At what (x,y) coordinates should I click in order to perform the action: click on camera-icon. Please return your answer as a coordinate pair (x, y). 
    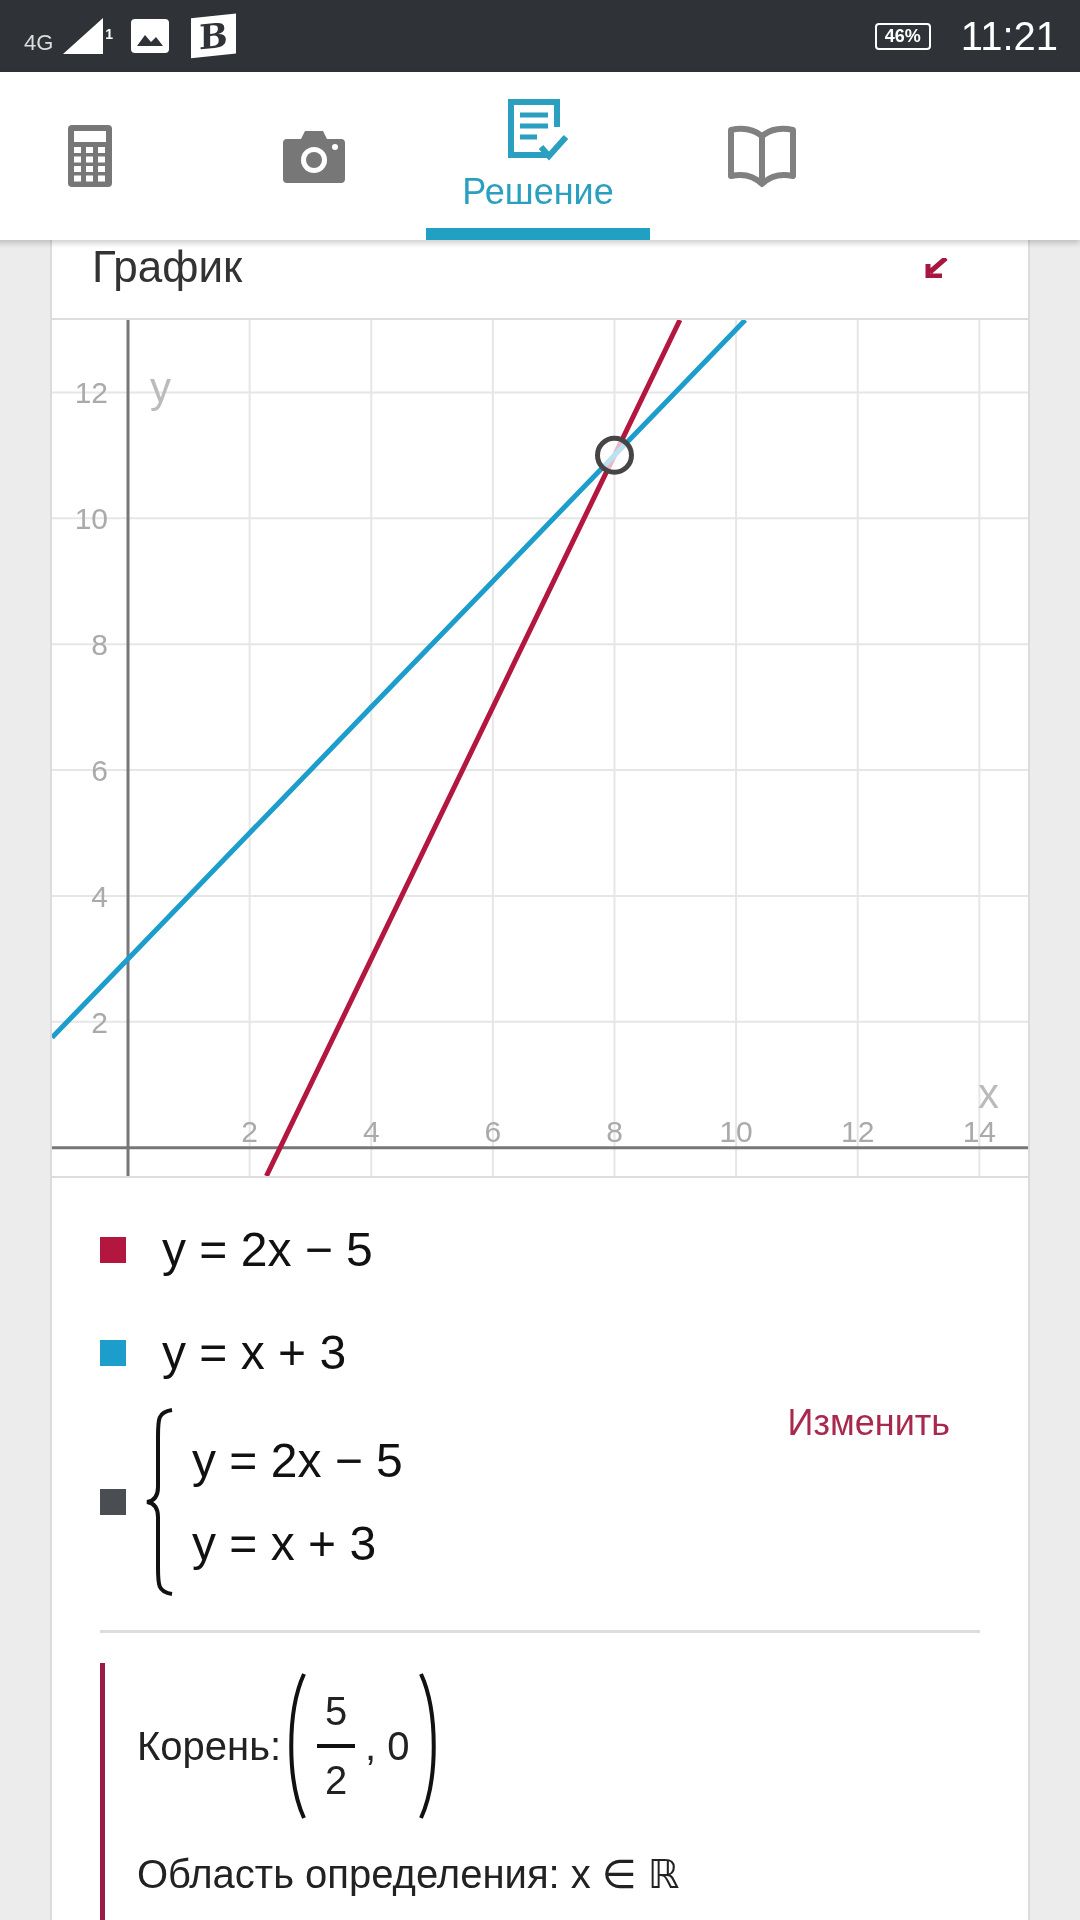
    Looking at the image, I should click on (314, 156).